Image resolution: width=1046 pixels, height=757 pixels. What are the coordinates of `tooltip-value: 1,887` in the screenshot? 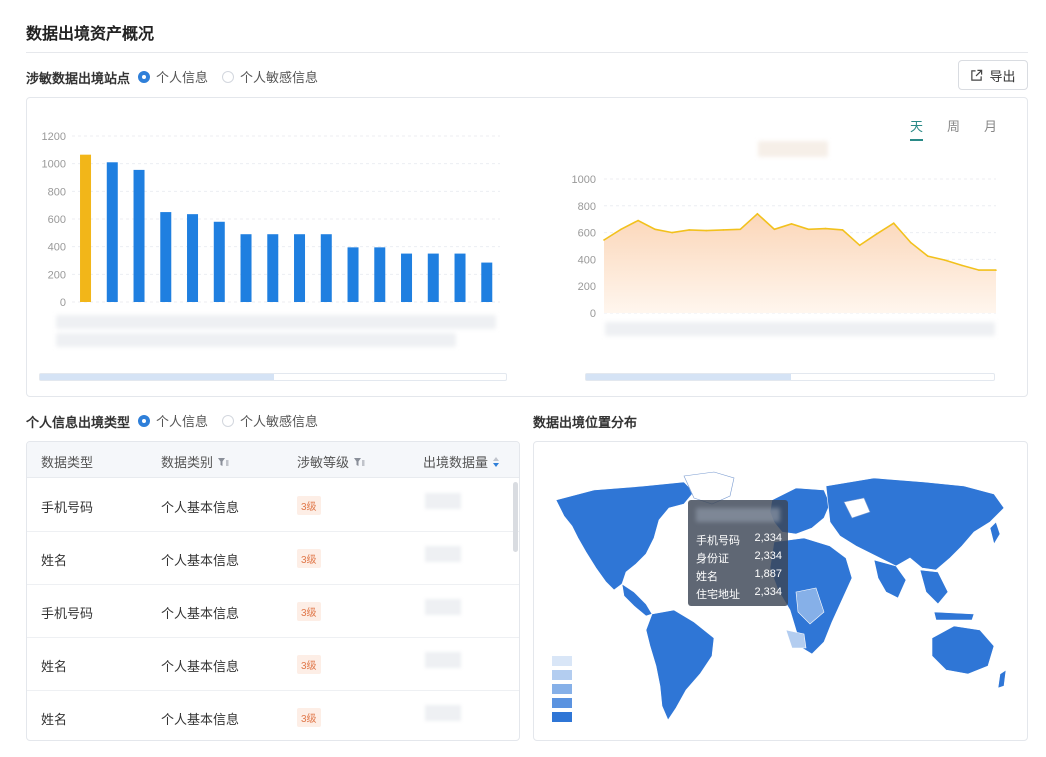 It's located at (768, 574).